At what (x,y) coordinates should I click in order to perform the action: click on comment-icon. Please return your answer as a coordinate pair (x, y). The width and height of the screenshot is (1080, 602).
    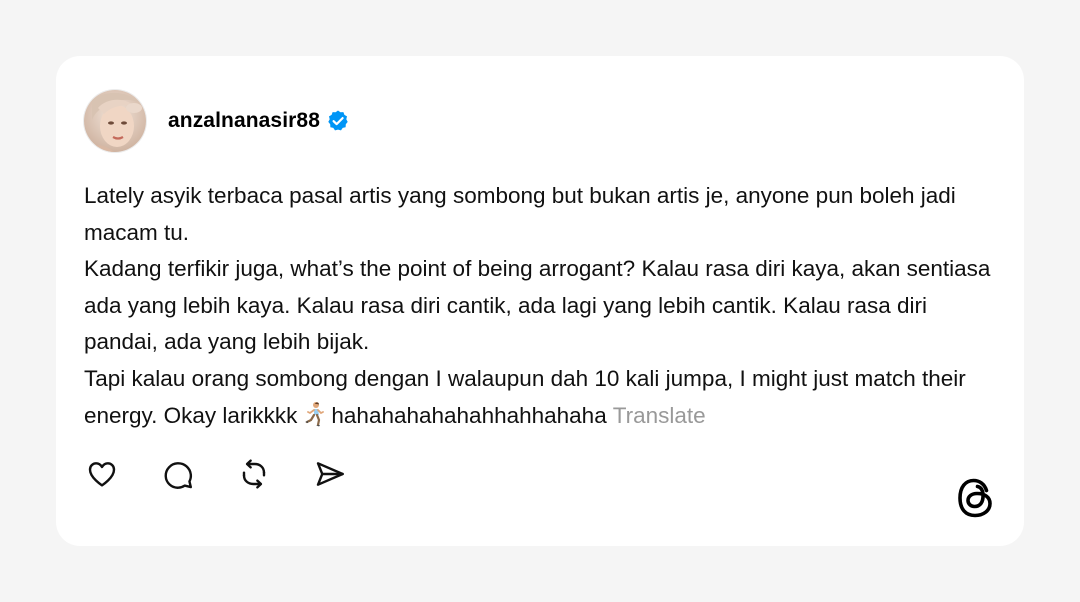
    Looking at the image, I should click on (178, 475).